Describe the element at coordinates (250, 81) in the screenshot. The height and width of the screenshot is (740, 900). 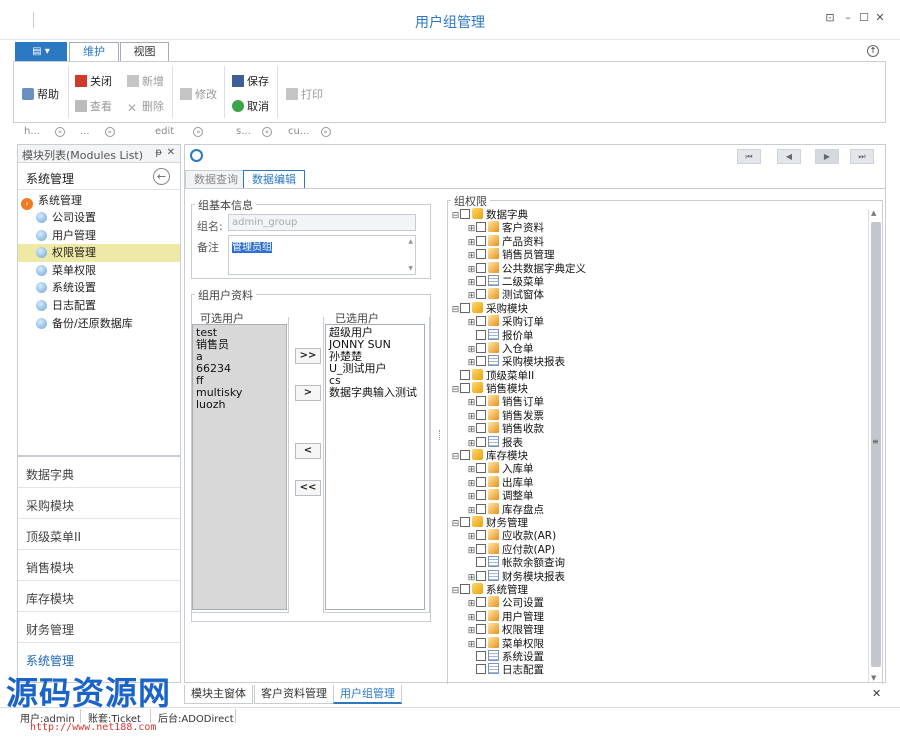
I see `save-button: 保存` at that location.